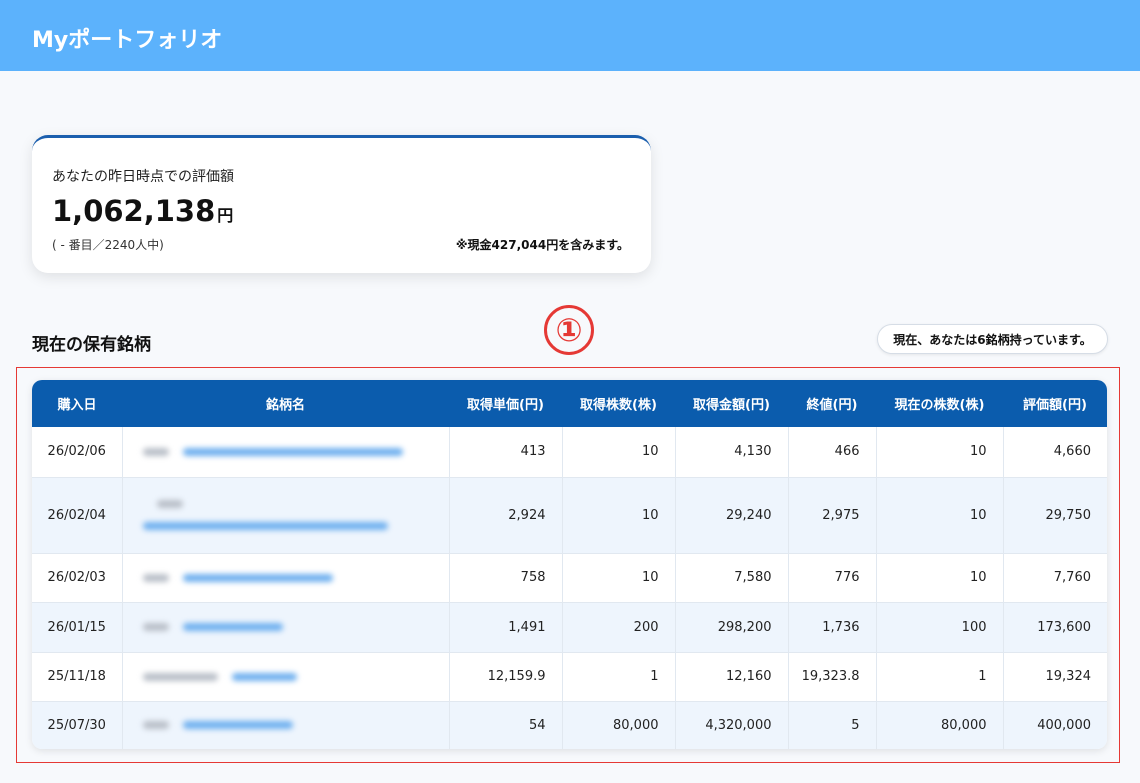  I want to click on table-row: 26/02/06 413 10 4,130 466 10 4,660, so click(569, 452).